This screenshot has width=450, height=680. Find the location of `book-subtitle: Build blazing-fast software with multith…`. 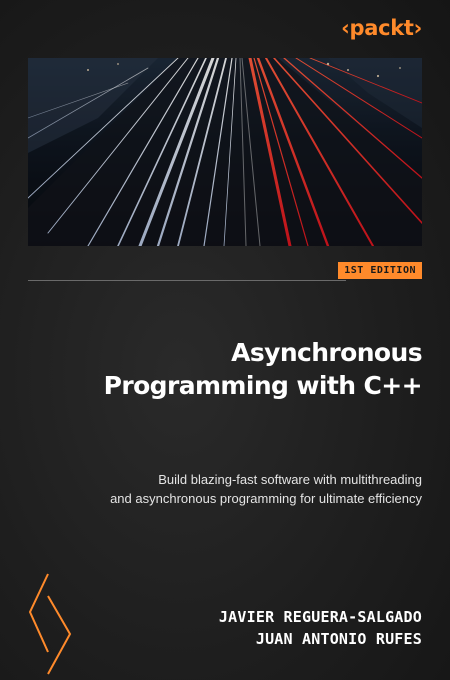

book-subtitle: Build blazing-fast software with multith… is located at coordinates (225, 489).